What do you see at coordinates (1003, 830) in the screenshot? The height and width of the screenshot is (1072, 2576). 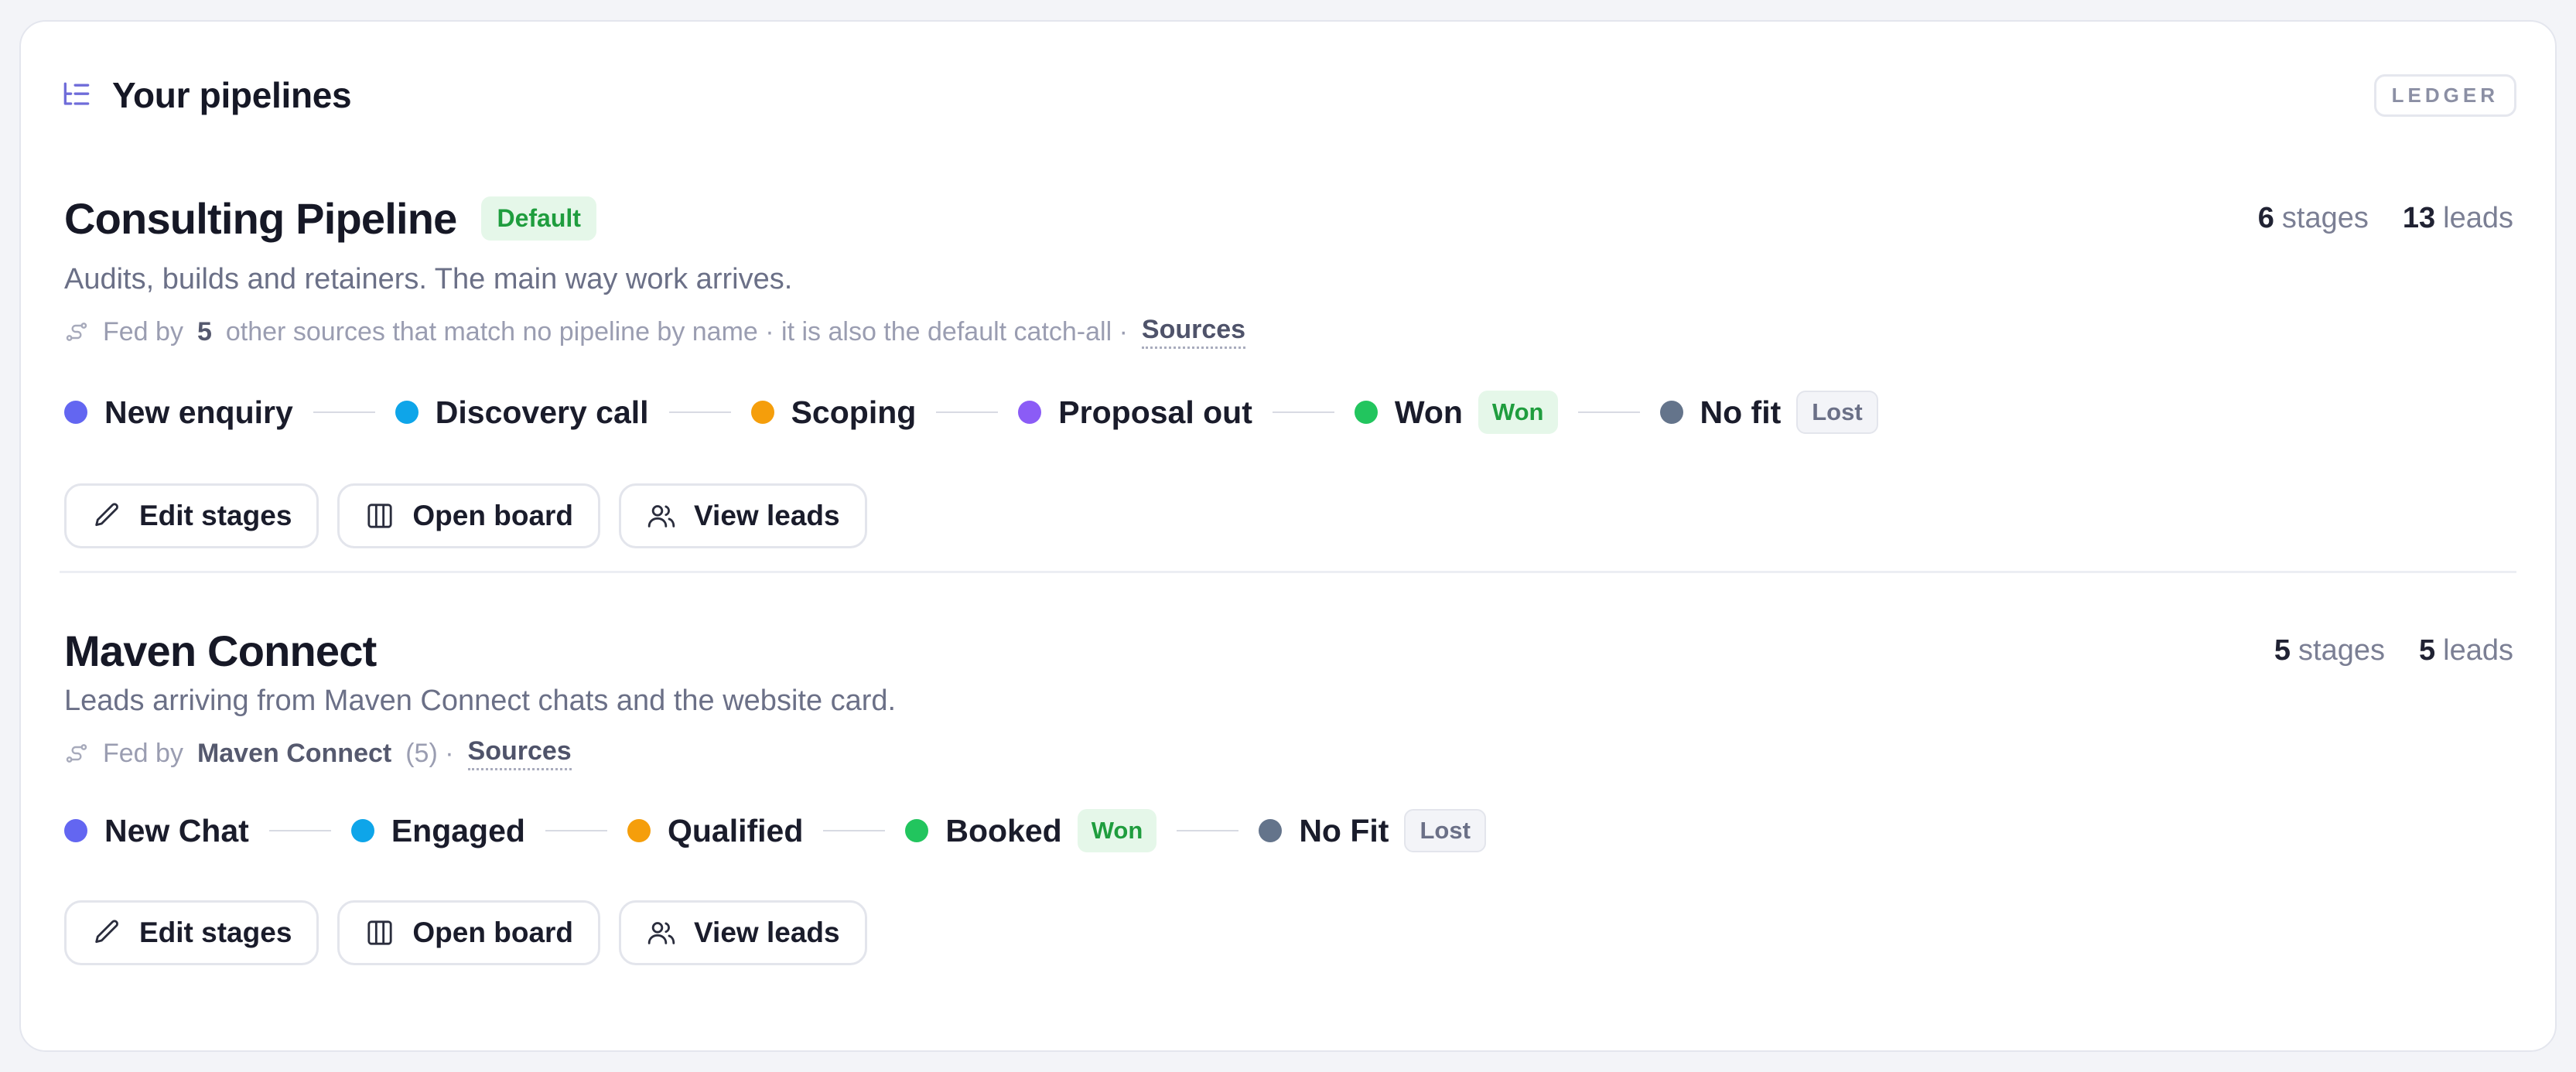 I see `stage-label: Booked` at bounding box center [1003, 830].